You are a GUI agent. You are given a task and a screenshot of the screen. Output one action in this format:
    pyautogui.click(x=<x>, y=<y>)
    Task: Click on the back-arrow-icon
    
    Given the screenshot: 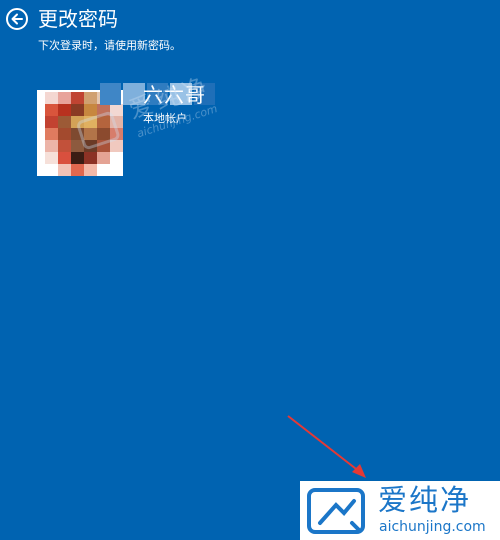 What is the action you would take?
    pyautogui.click(x=17, y=19)
    